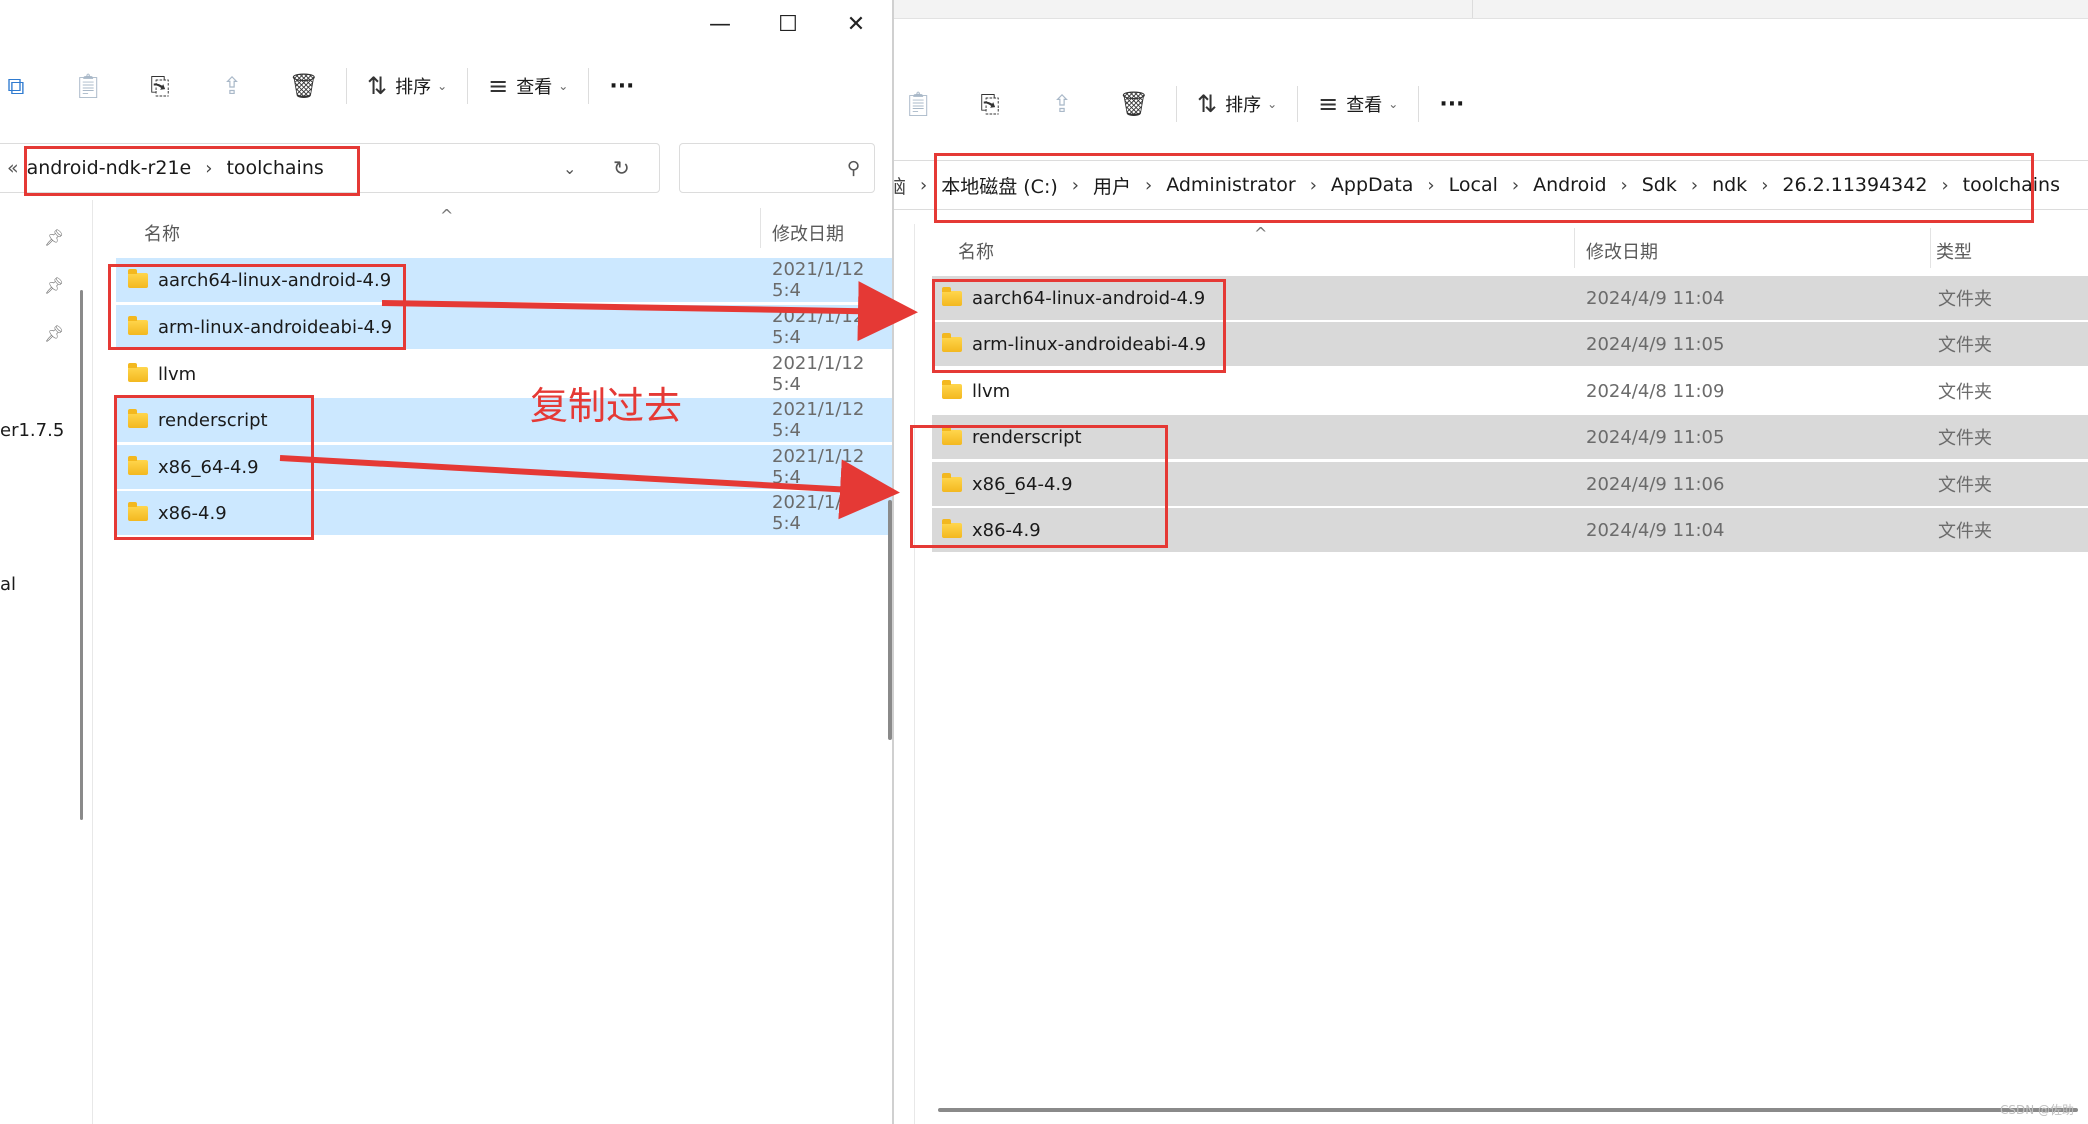 The width and height of the screenshot is (2088, 1124). Describe the element at coordinates (1655, 484) in the screenshot. I see `file-date: 2024/4/9 11:06` at that location.